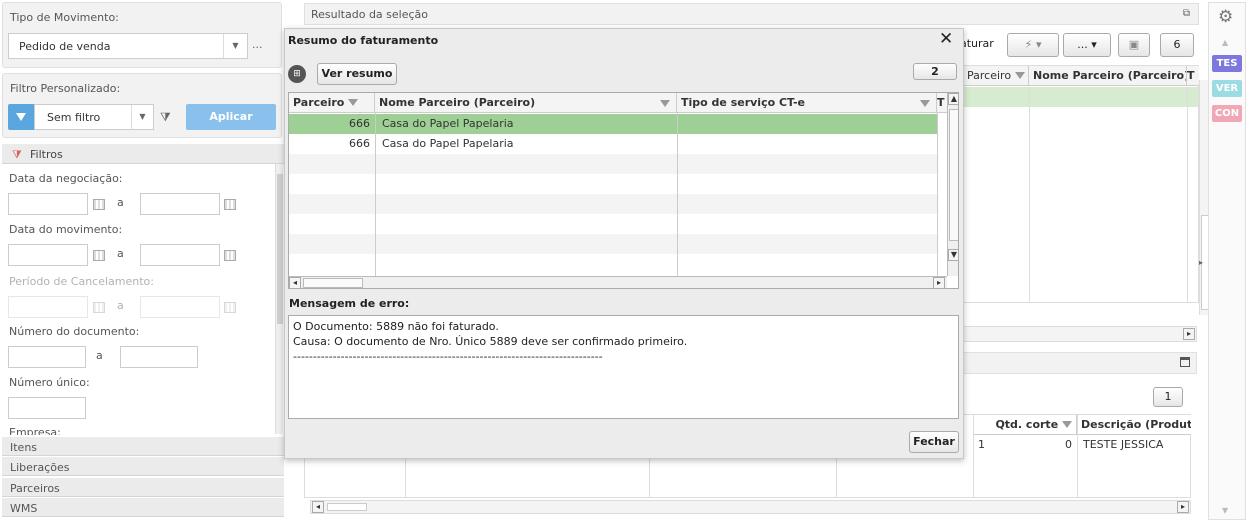 The width and height of the screenshot is (1254, 525). Describe the element at coordinates (1168, 397) in the screenshot. I see `bottom-count-badge: 1` at that location.